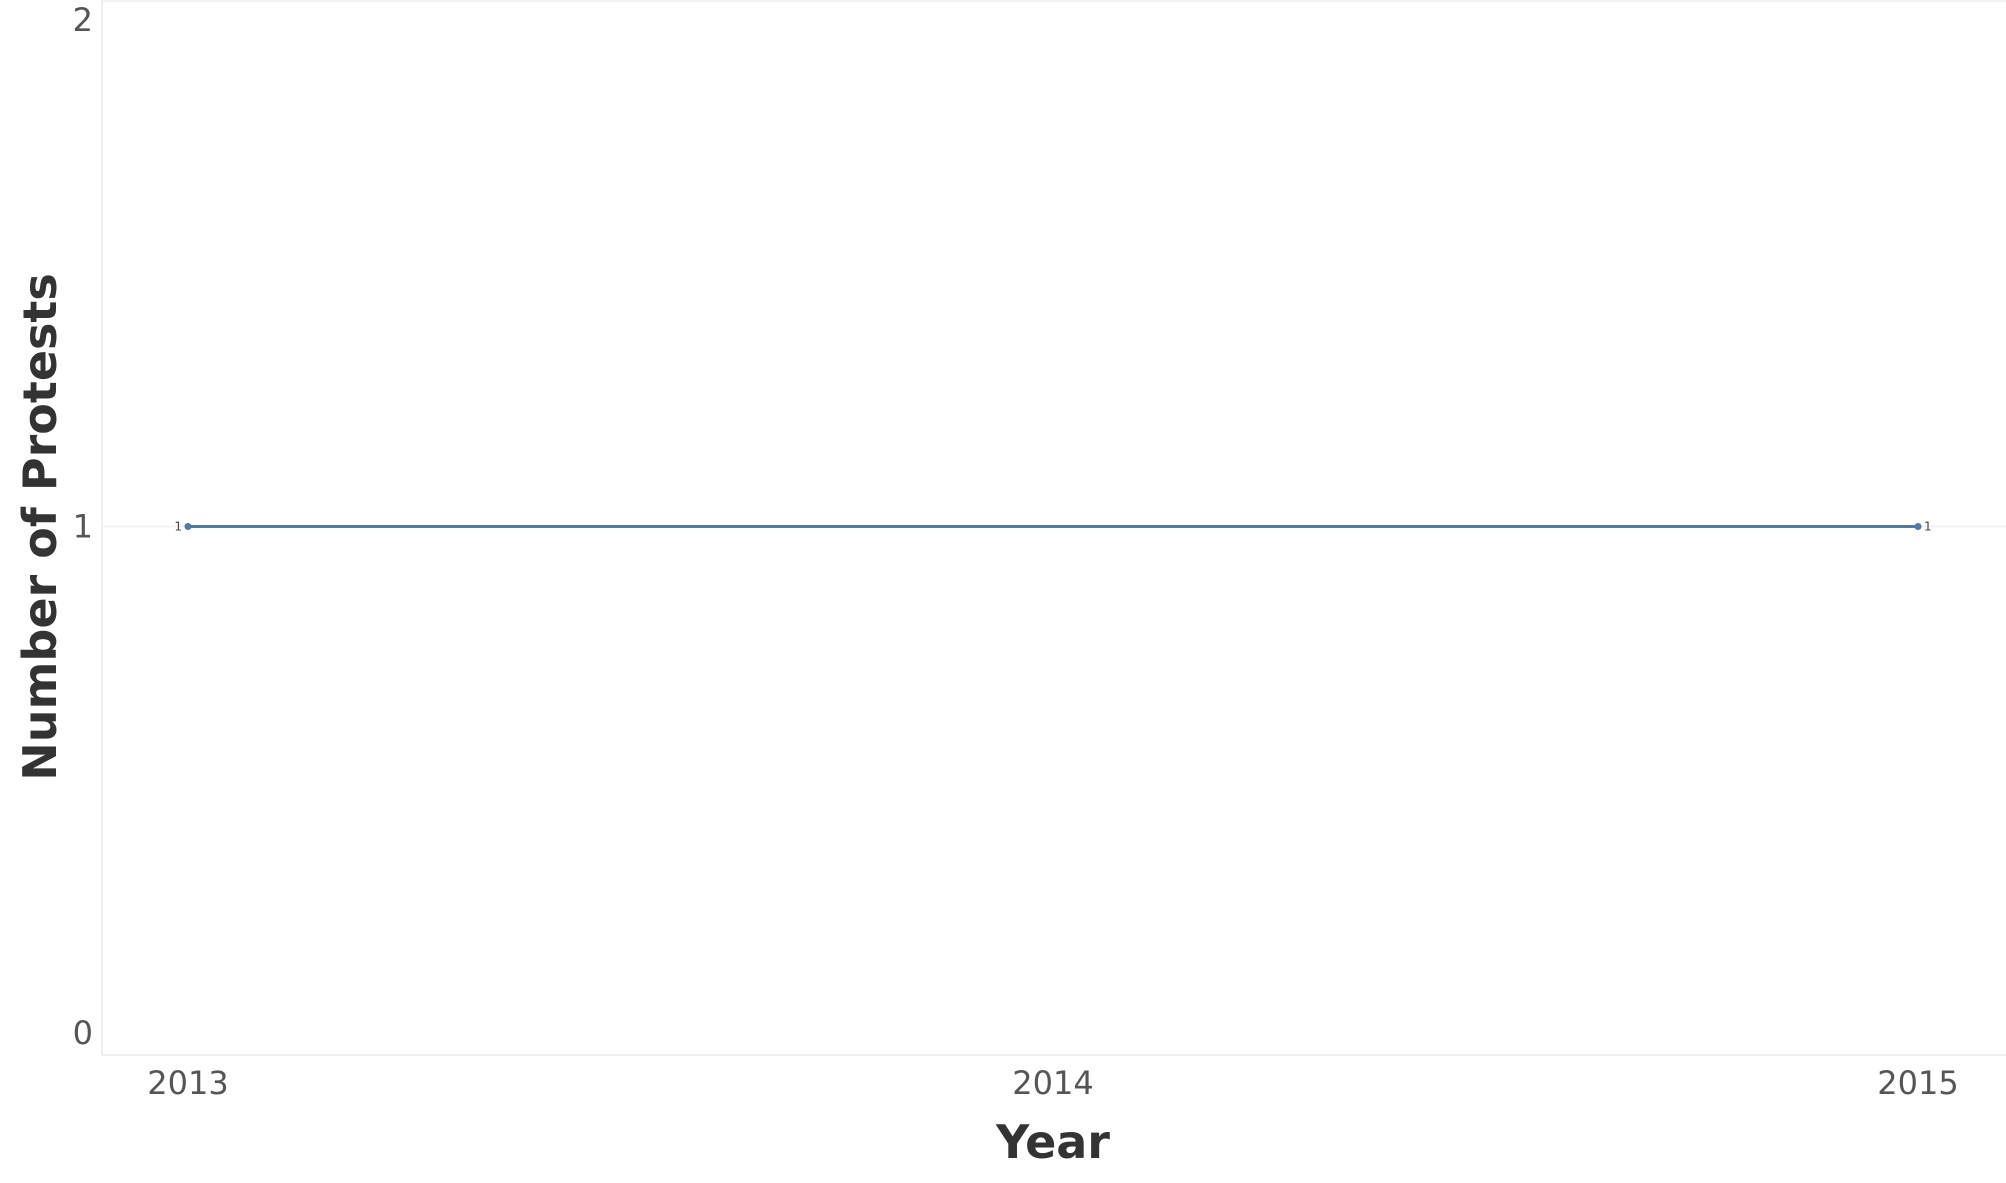  What do you see at coordinates (83, 1033) in the screenshot?
I see `y-tick-label: 0` at bounding box center [83, 1033].